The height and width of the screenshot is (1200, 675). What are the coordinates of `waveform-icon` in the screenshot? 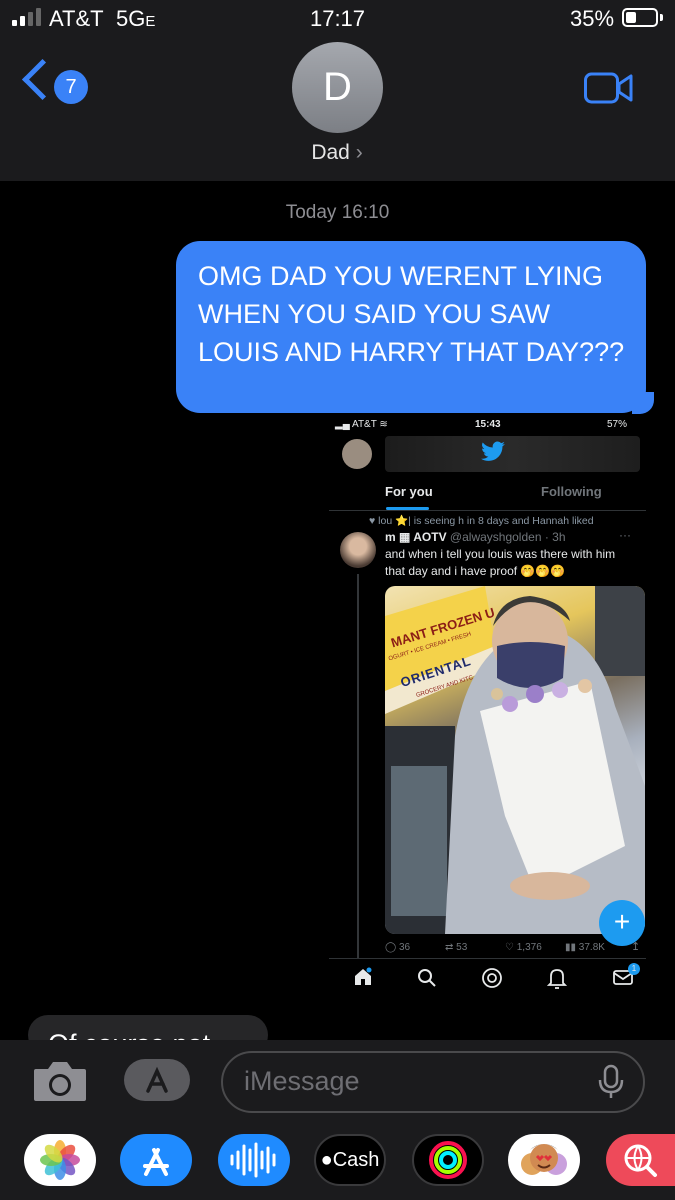 It's located at (253, 1160).